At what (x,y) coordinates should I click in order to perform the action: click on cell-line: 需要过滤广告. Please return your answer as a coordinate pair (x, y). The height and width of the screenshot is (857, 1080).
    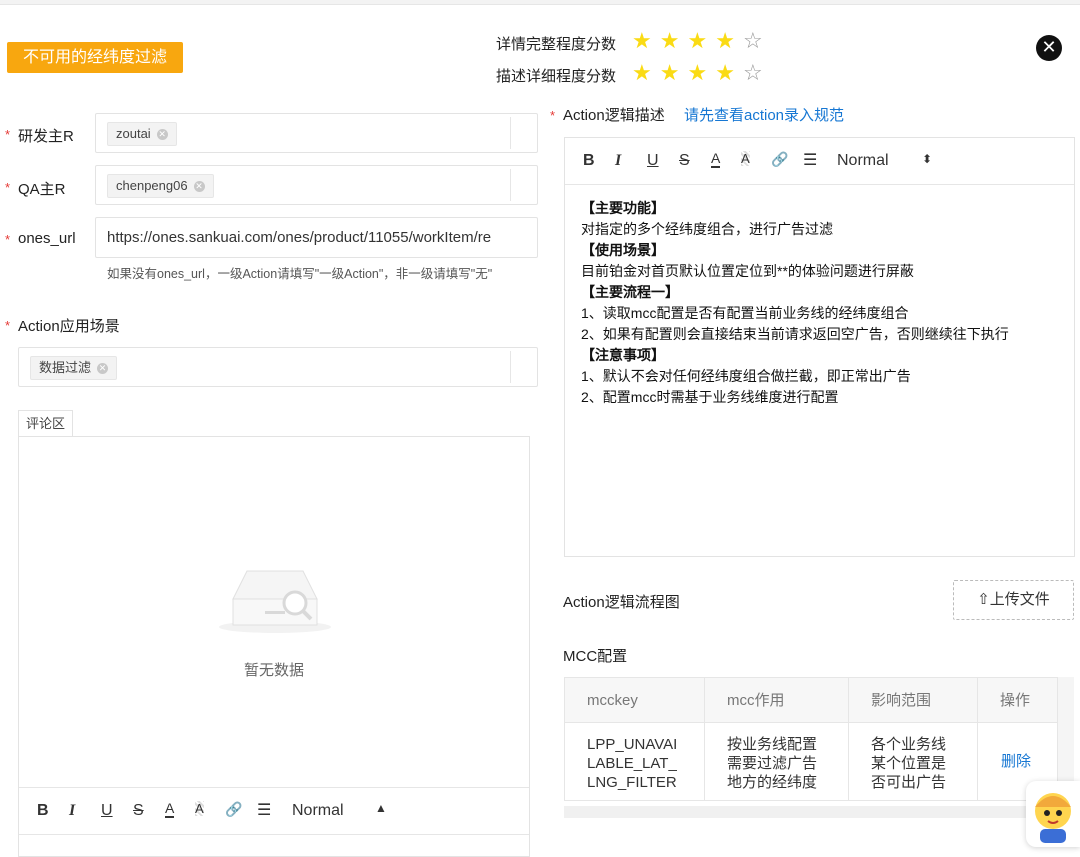
    Looking at the image, I should click on (772, 763).